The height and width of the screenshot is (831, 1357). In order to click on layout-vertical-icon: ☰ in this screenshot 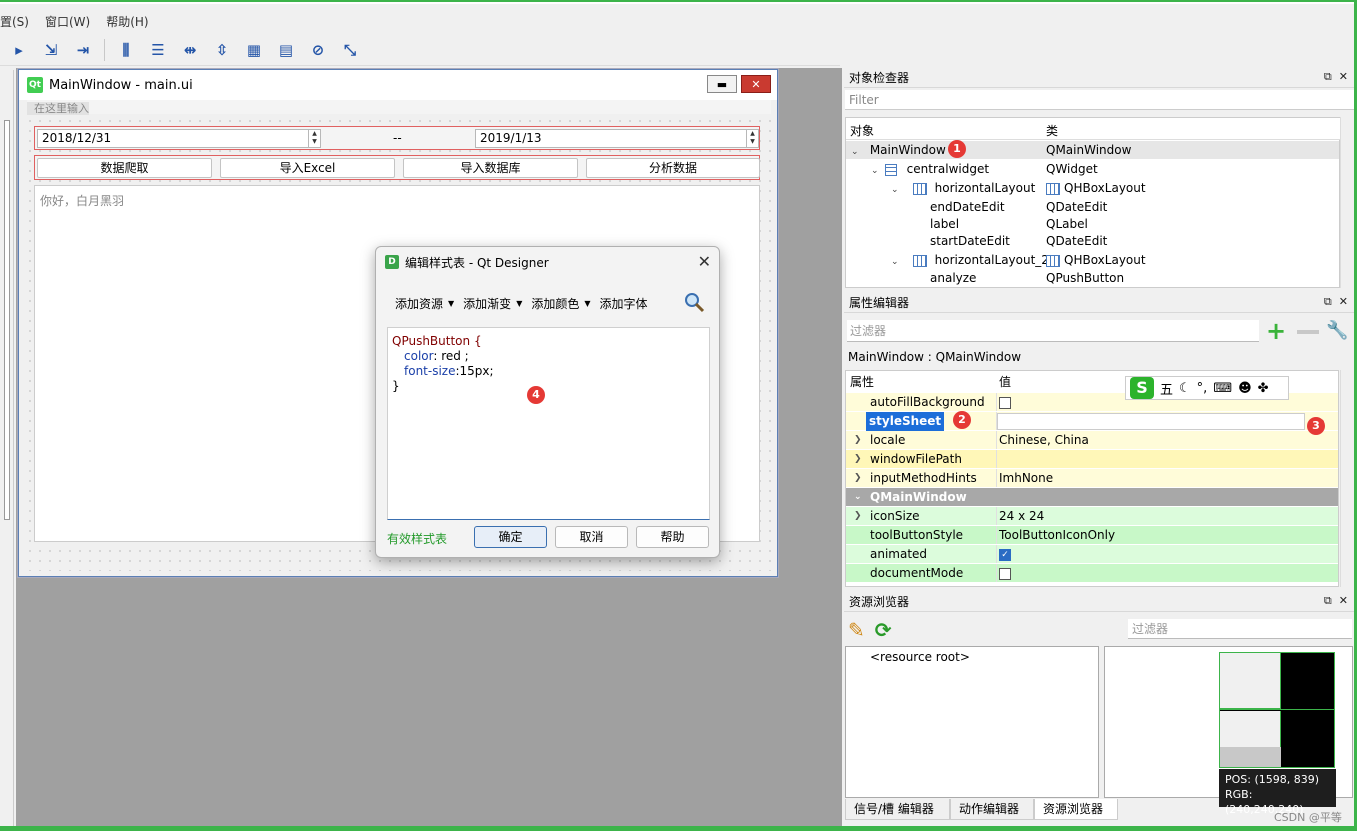, I will do `click(158, 50)`.